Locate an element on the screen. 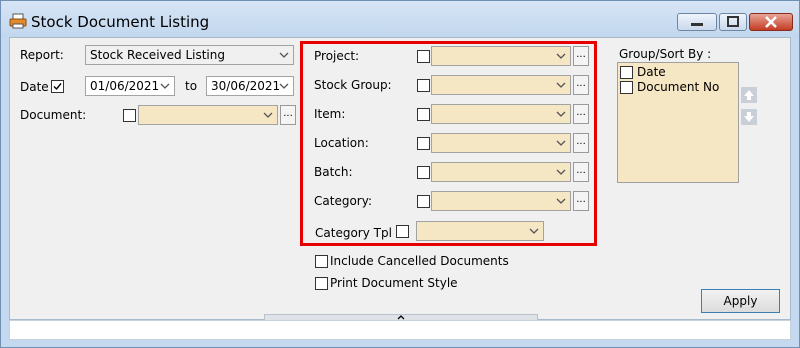 Image resolution: width=800 pixels, height=348 pixels. close-icon is located at coordinates (771, 22).